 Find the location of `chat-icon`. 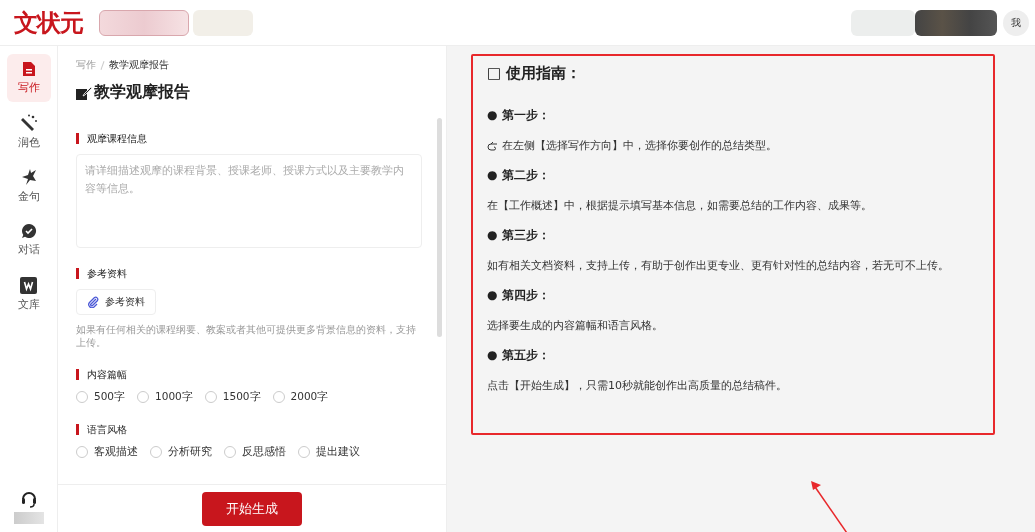

chat-icon is located at coordinates (28, 231).